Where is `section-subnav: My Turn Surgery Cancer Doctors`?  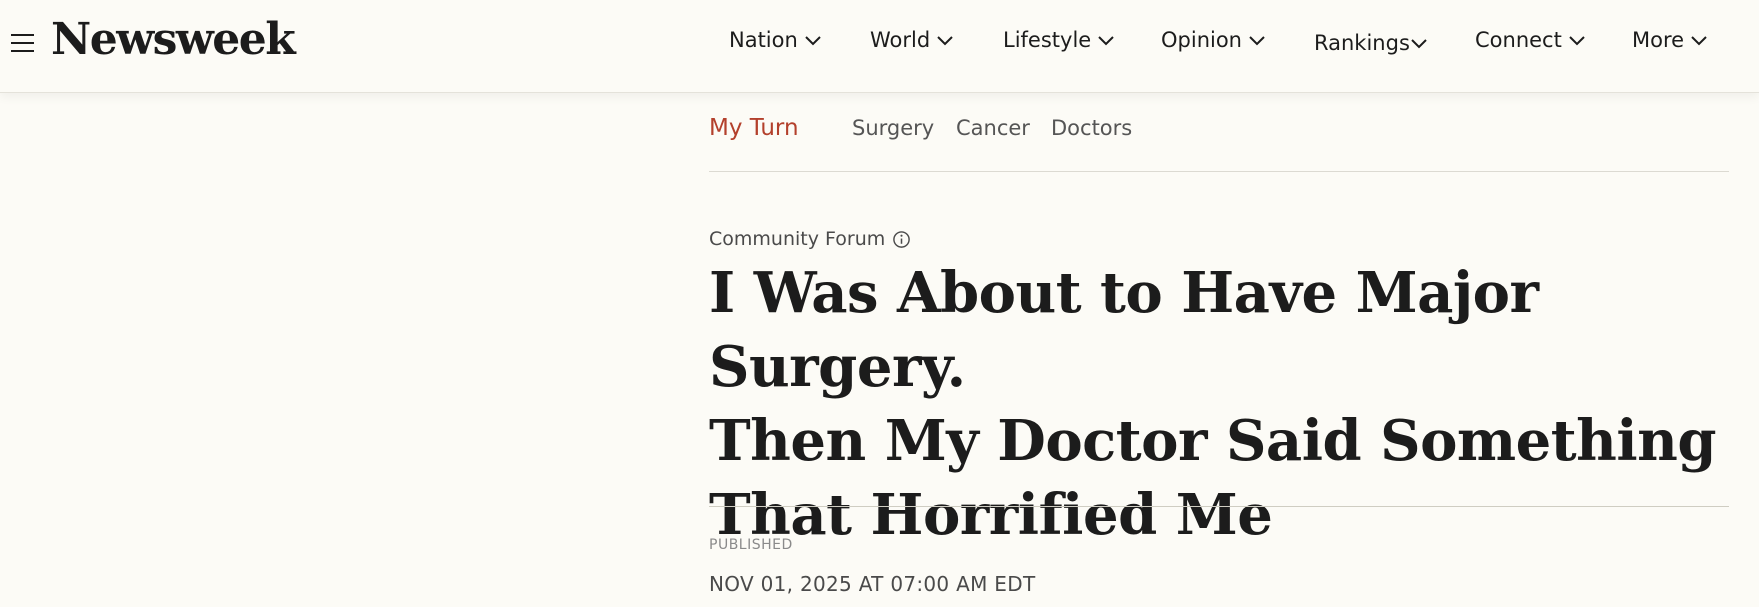
section-subnav: My Turn Surgery Cancer Doctors is located at coordinates (1219, 143).